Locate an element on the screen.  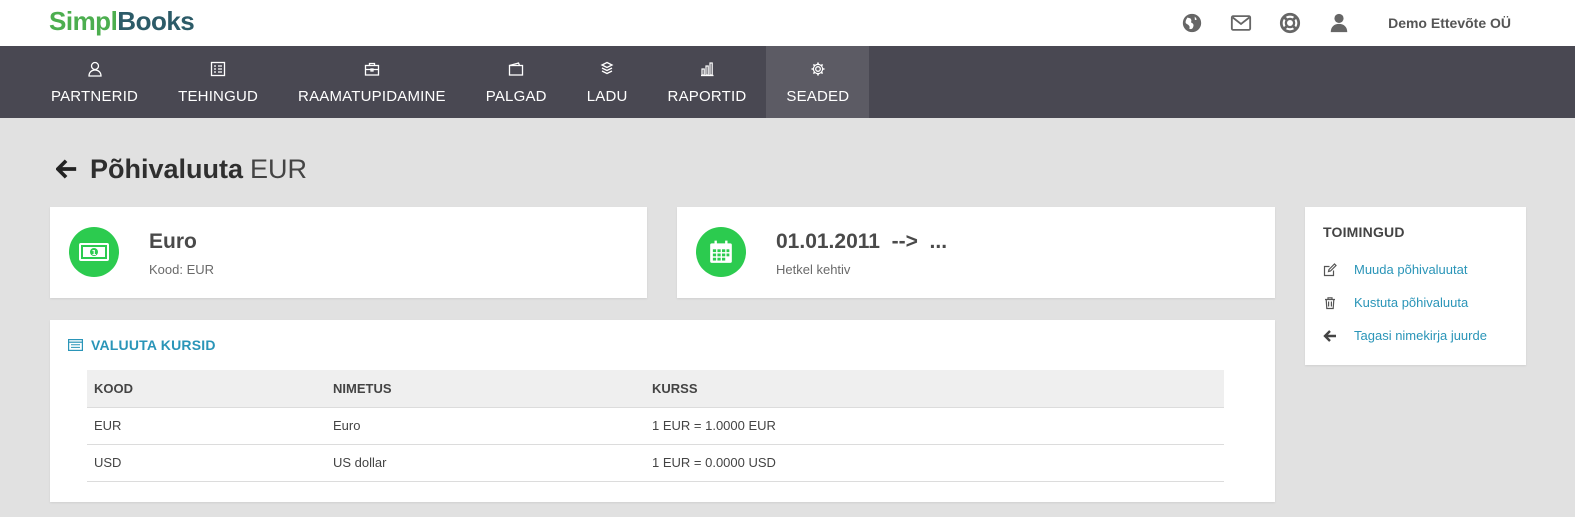
action-label: Muuda põhivaluutat is located at coordinates (1411, 269).